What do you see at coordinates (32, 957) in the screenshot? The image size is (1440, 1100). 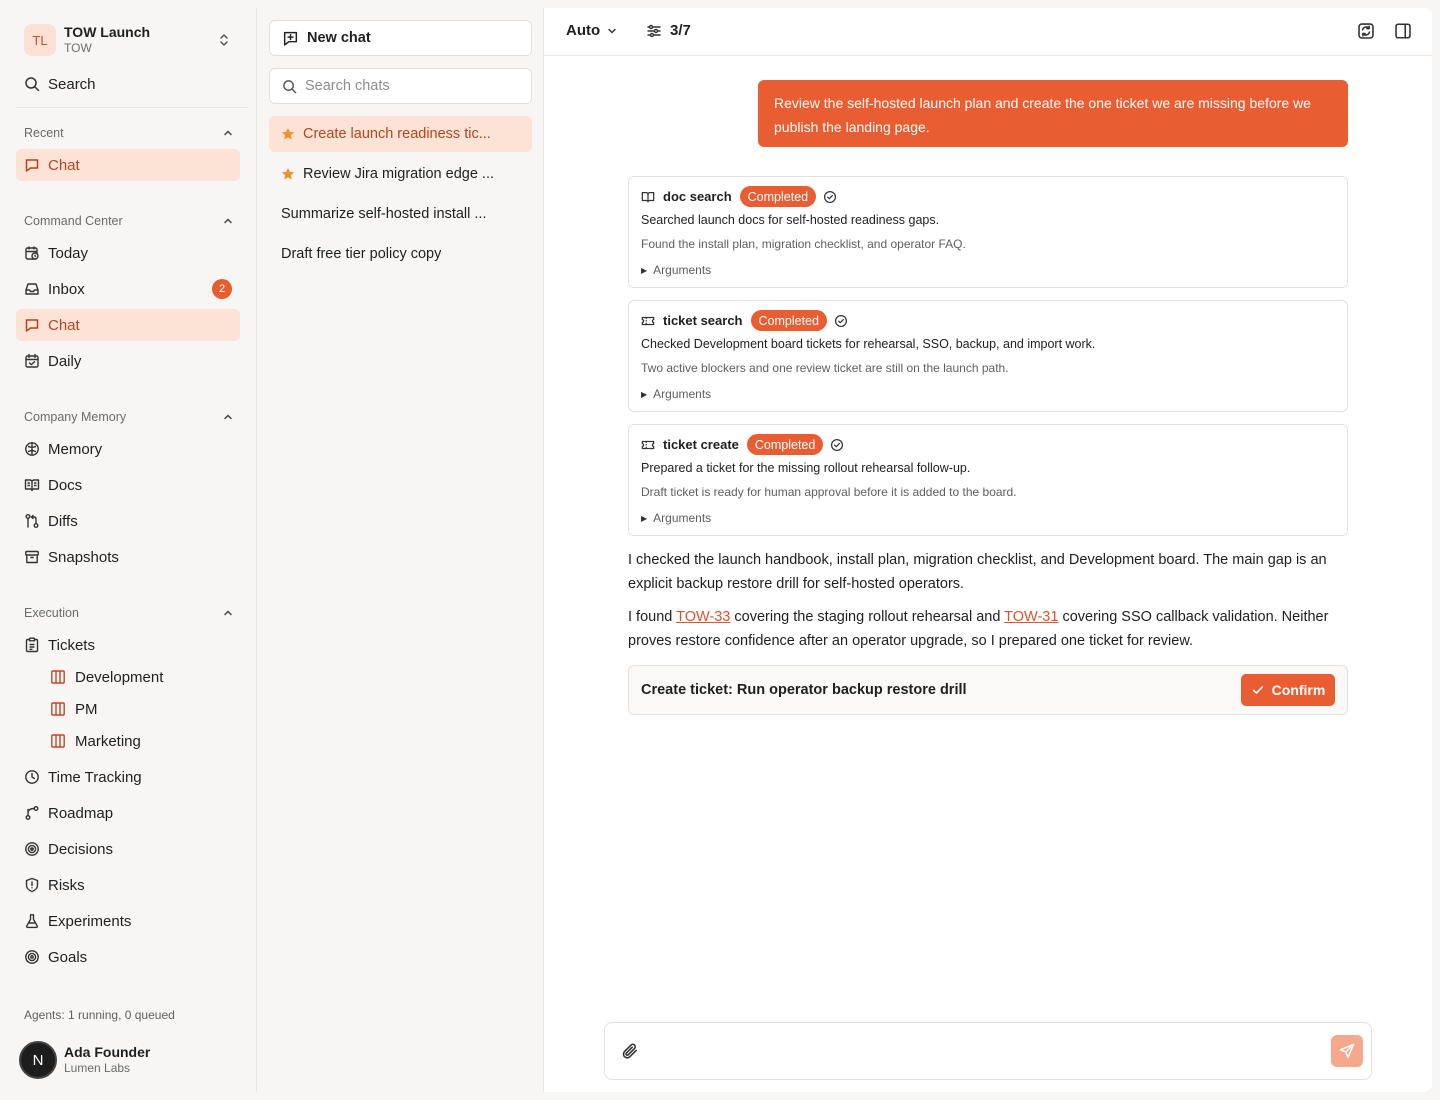 I see `goal-icon` at bounding box center [32, 957].